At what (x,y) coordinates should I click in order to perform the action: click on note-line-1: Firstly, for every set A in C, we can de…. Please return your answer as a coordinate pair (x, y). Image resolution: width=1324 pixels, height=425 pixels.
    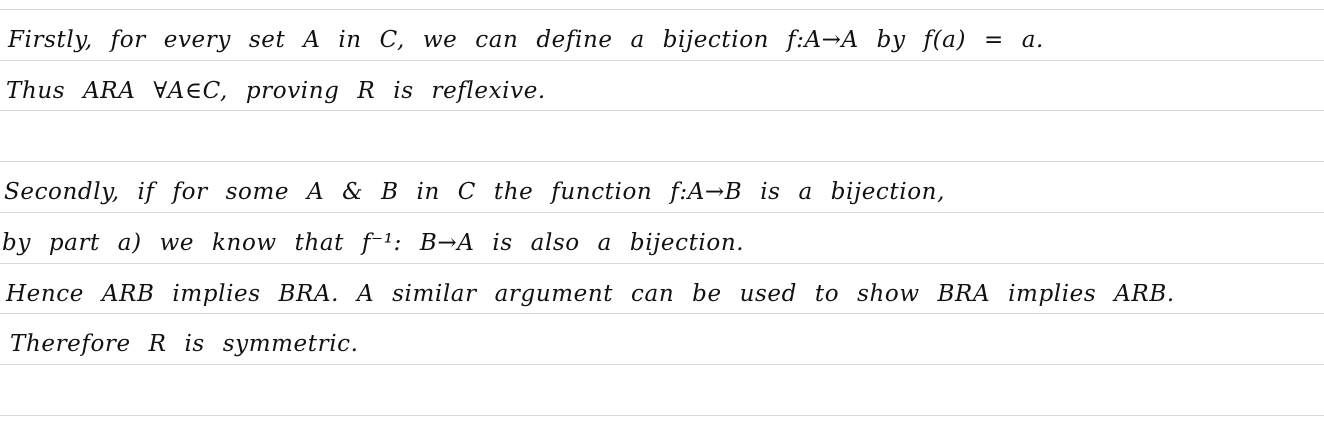
    Looking at the image, I should click on (526, 40).